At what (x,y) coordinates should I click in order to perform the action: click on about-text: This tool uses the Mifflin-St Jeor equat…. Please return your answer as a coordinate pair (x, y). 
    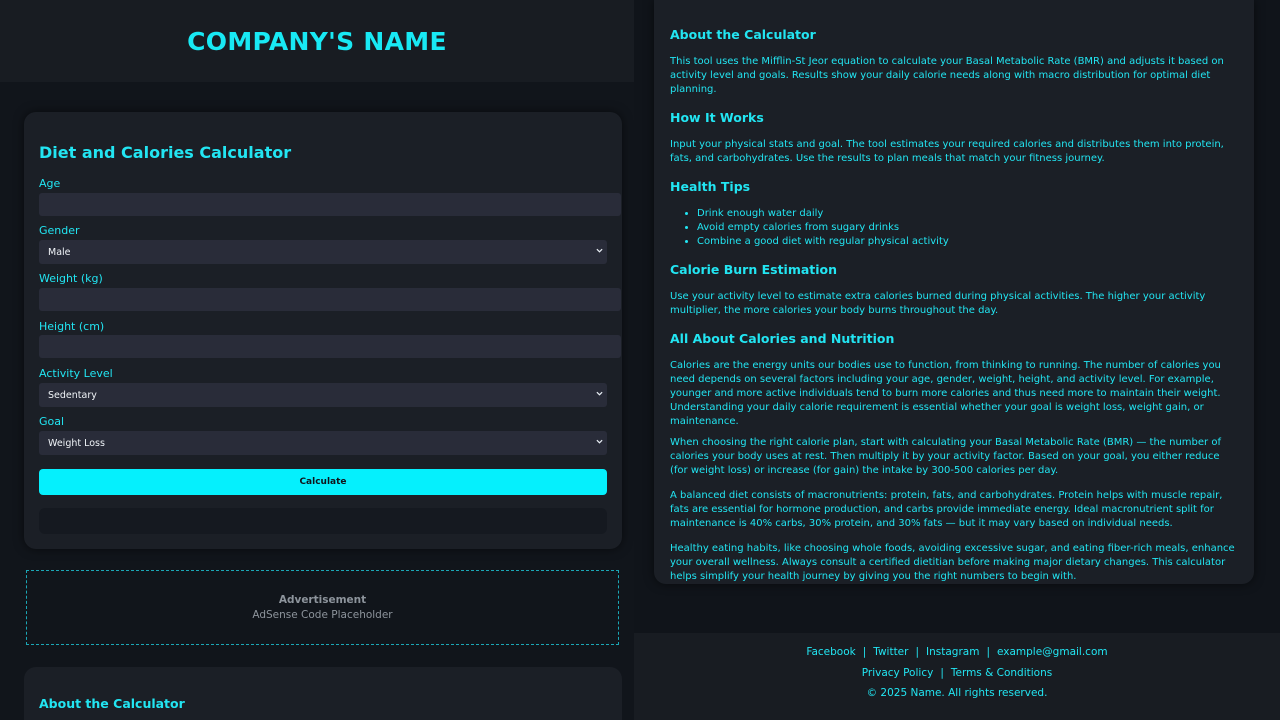
    Looking at the image, I should click on (947, 75).